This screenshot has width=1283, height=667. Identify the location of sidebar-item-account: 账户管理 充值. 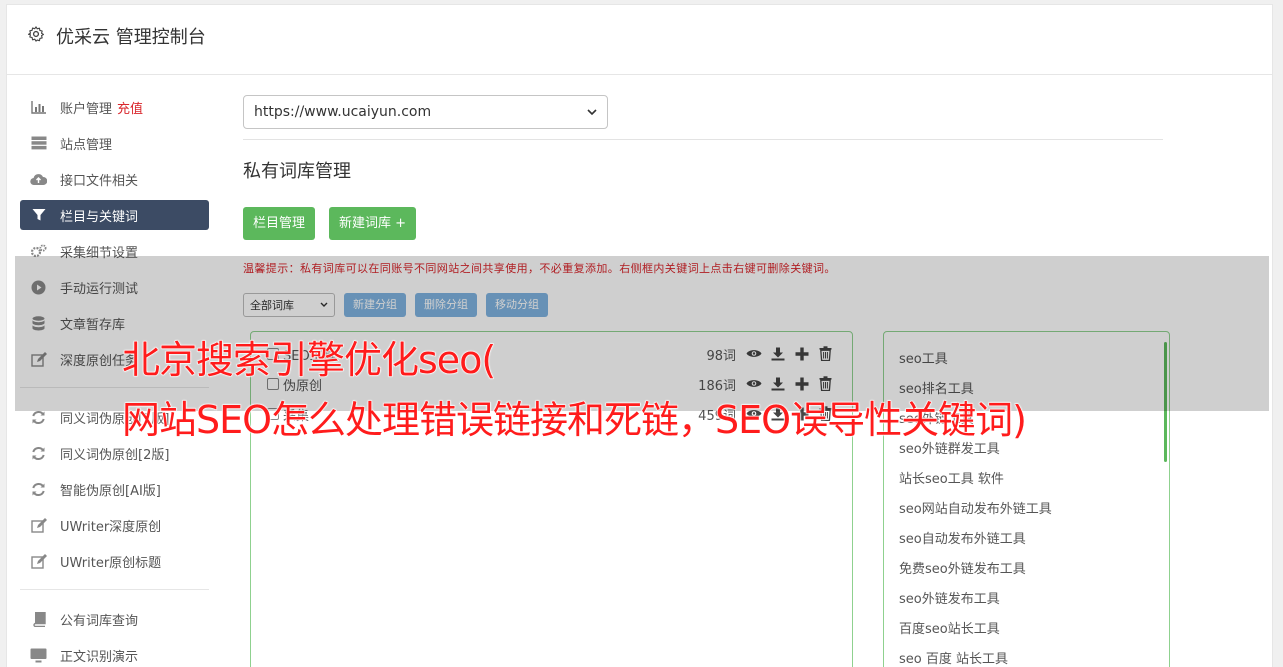
(114, 107).